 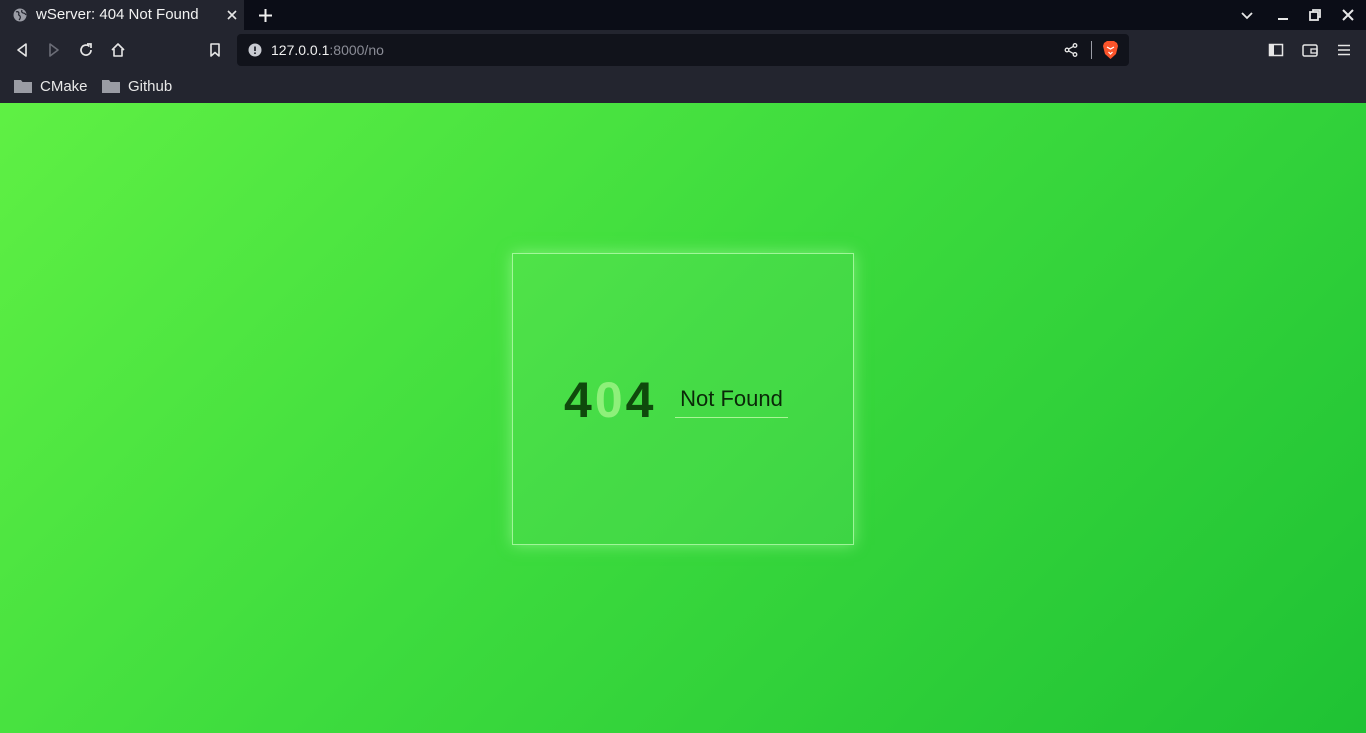 What do you see at coordinates (1315, 15) in the screenshot?
I see `restore-icon` at bounding box center [1315, 15].